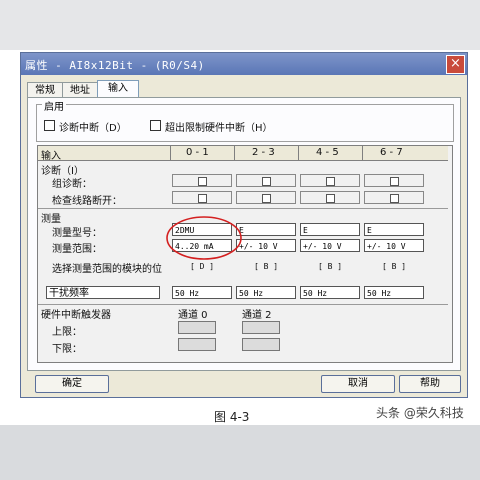 The width and height of the screenshot is (480, 480). What do you see at coordinates (266, 292) in the screenshot?
I see `interference-2-3: 50 Hz` at bounding box center [266, 292].